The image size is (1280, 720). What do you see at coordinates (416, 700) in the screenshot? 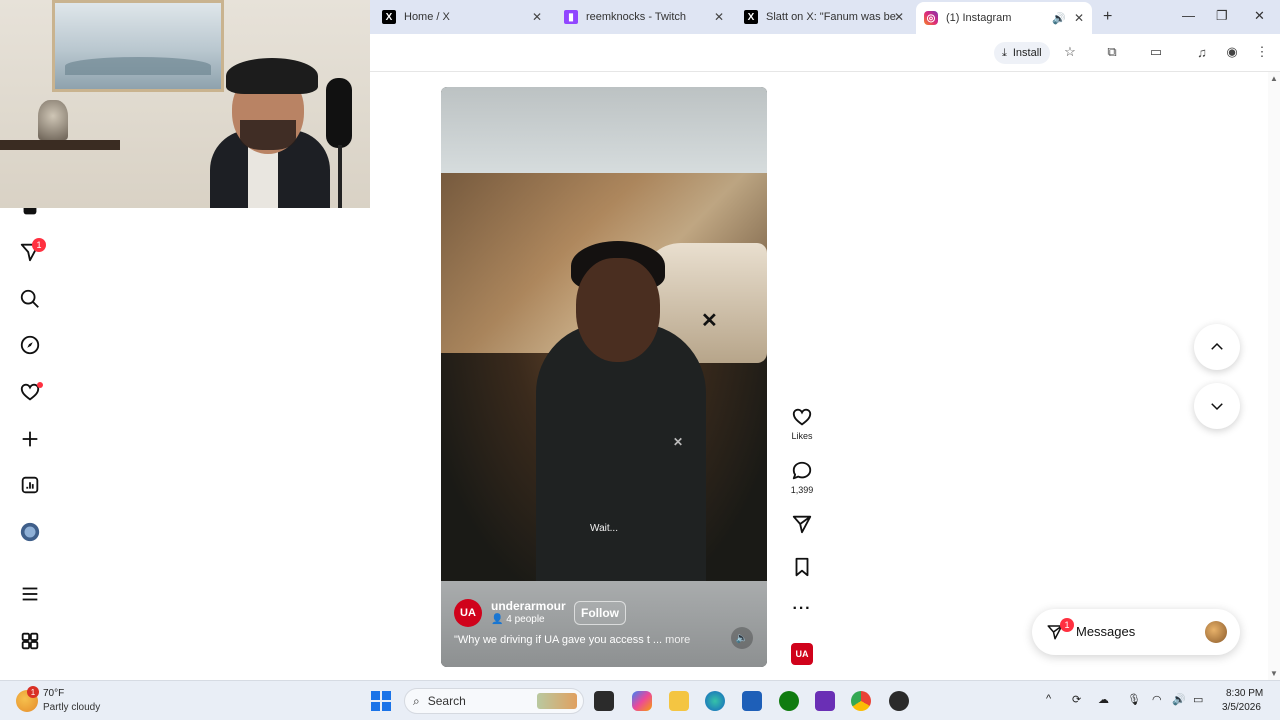
I see `search-icon: ⌕` at bounding box center [416, 700].